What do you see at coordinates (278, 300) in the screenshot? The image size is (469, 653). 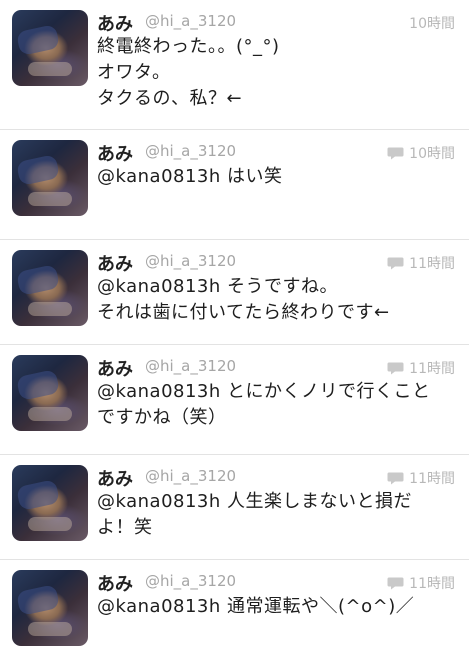 I see `tweet-text: @kana0813h そうですね。それは歯に付いてたら終わりです←` at bounding box center [278, 300].